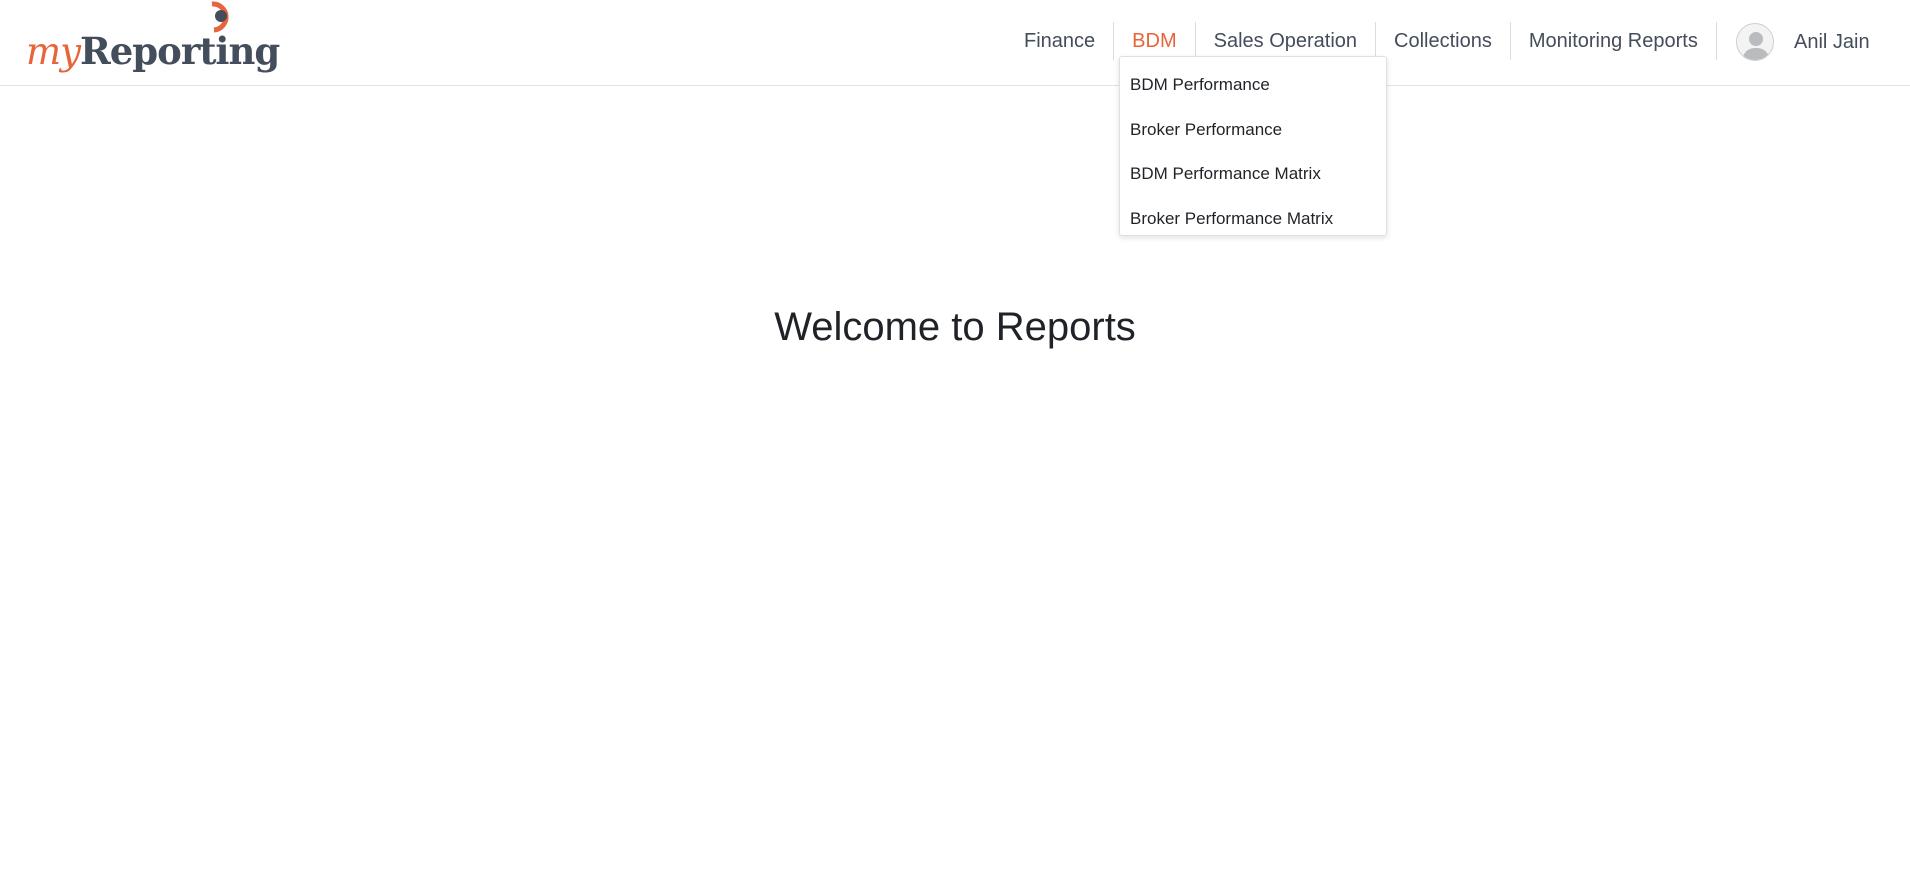 Image resolution: width=1910 pixels, height=869 pixels. What do you see at coordinates (1253, 85) in the screenshot?
I see `menu-item-bdm-performance: BDM Performance` at bounding box center [1253, 85].